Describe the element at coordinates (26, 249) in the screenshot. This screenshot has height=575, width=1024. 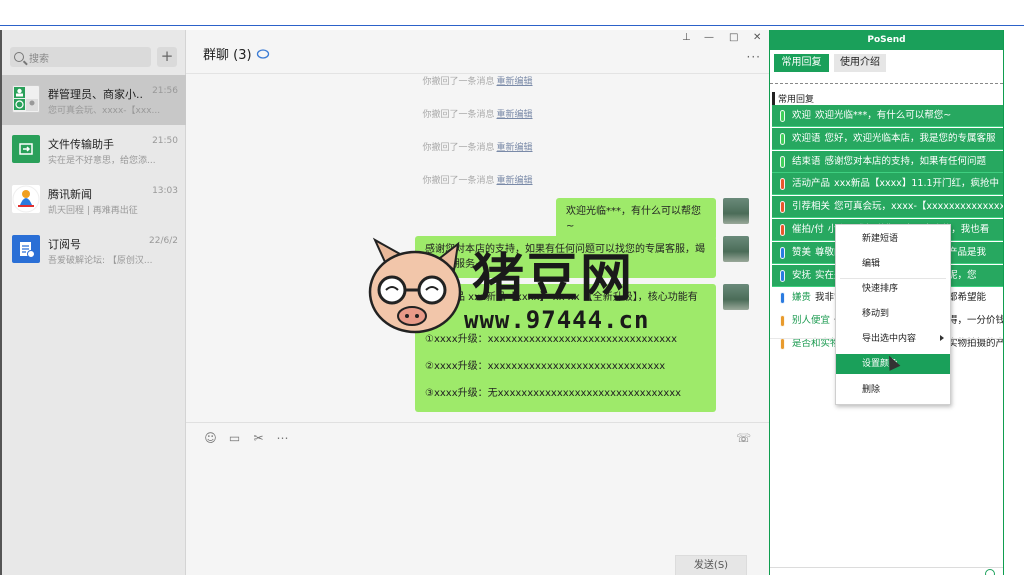
I see `subscription-icon` at that location.